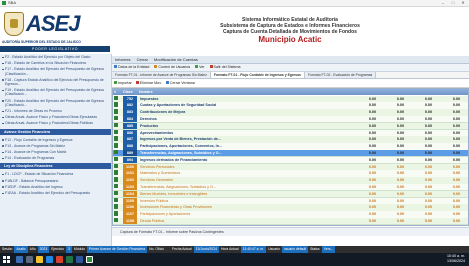  Describe the element at coordinates (214, 92) in the screenshot. I see `grid-column-header: Nombre` at that location.